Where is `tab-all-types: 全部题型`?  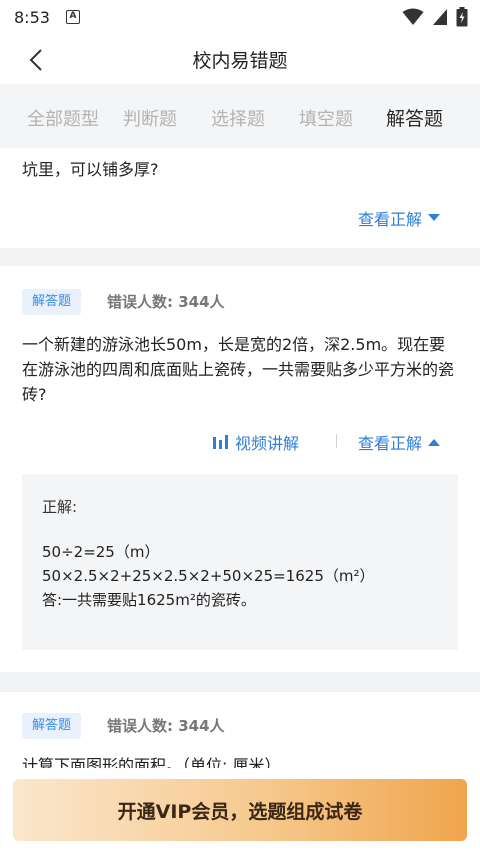
tab-all-types: 全部题型 is located at coordinates (63, 118).